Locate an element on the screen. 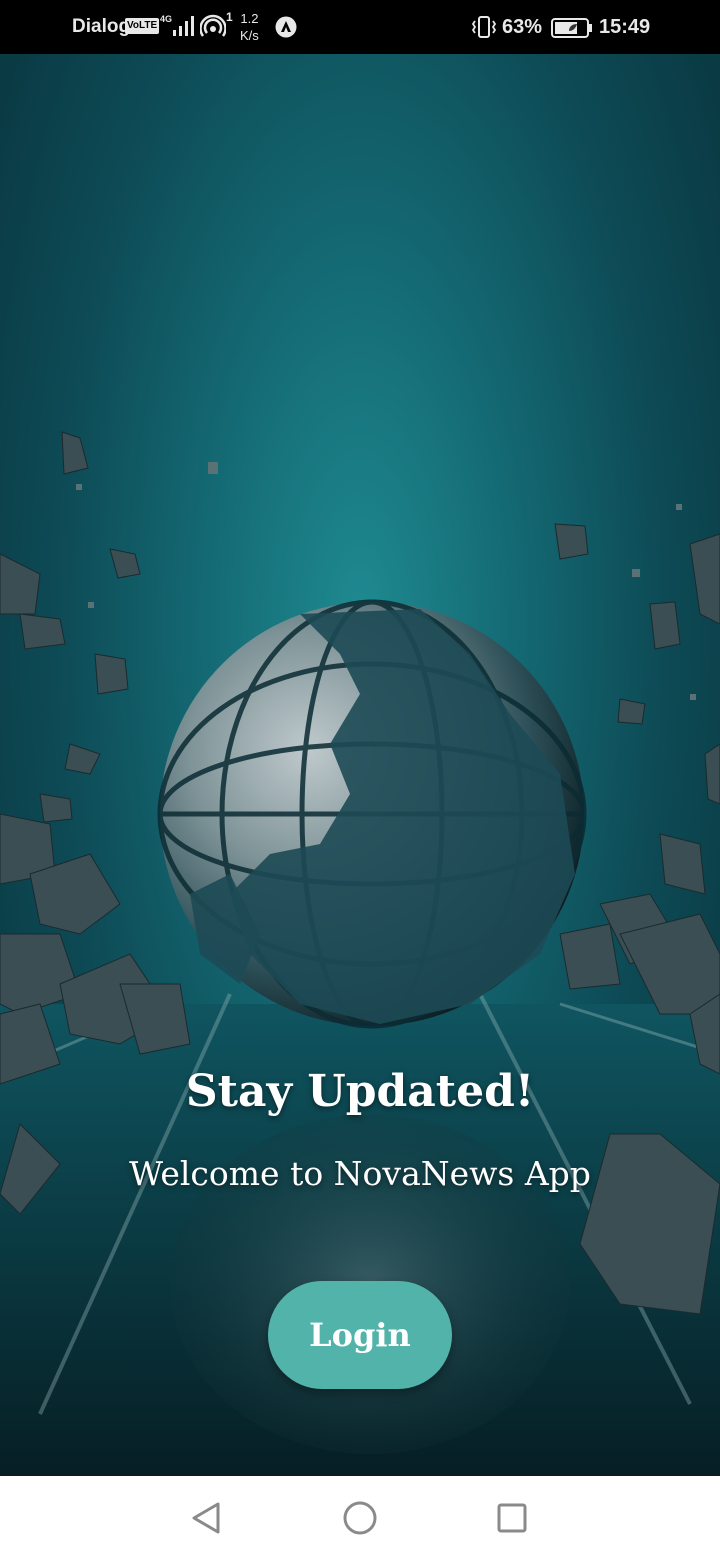  network-speed: 1.2 K/s is located at coordinates (249, 27).